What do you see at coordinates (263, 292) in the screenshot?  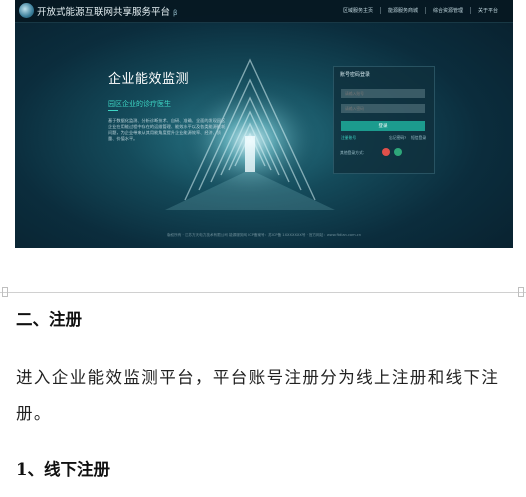 I see `section-divider` at bounding box center [263, 292].